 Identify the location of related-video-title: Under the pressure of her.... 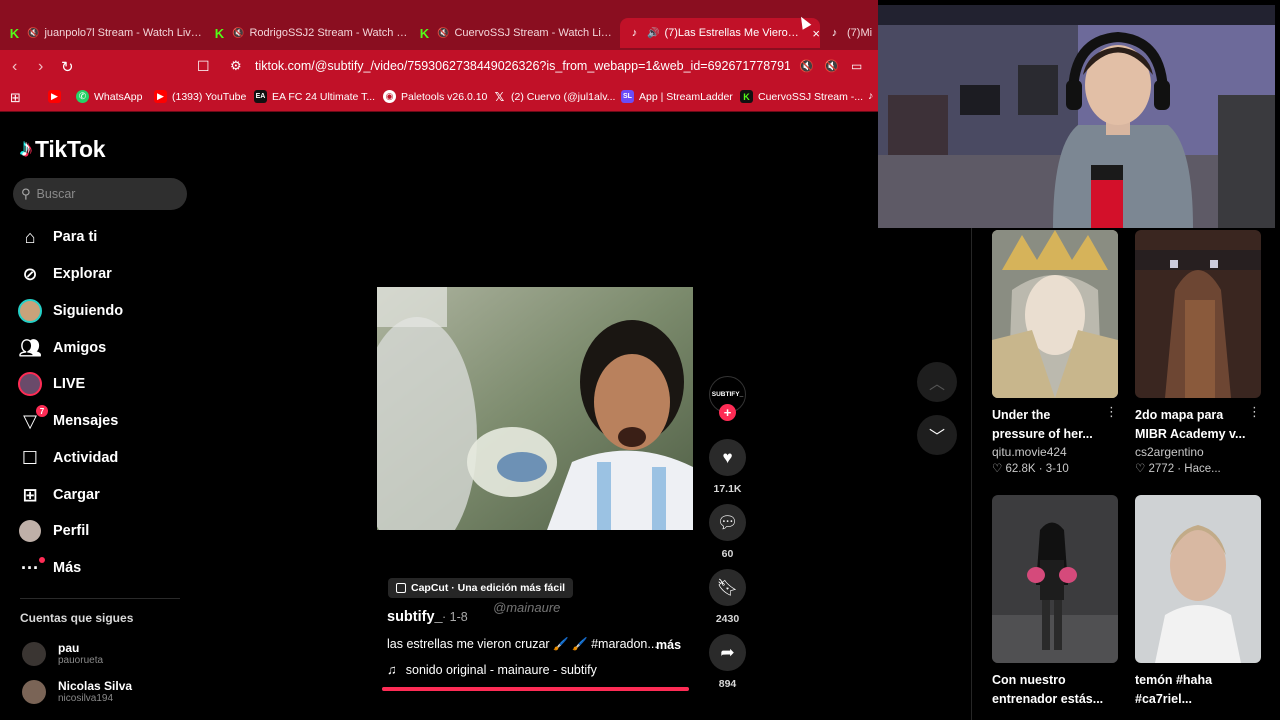
(1042, 424).